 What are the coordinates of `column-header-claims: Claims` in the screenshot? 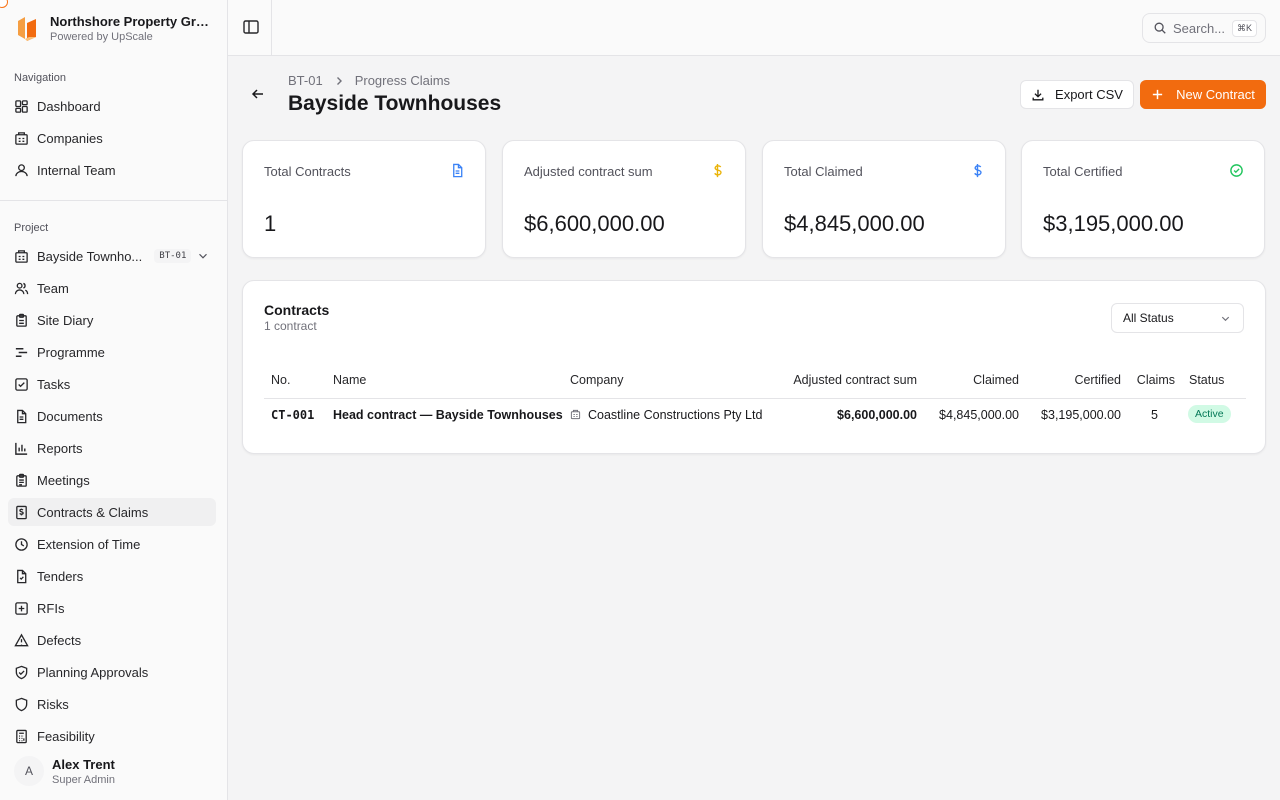 It's located at (1151, 380).